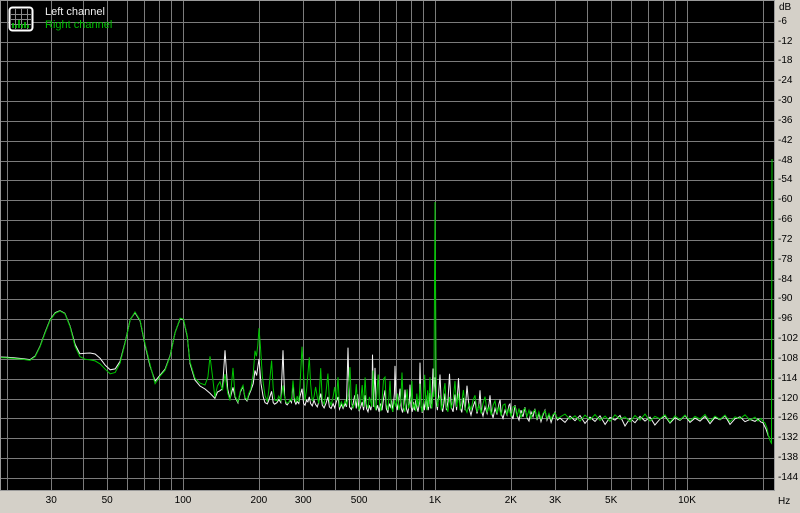 The image size is (800, 513). I want to click on legend-right-channel: Right channel, so click(79, 25).